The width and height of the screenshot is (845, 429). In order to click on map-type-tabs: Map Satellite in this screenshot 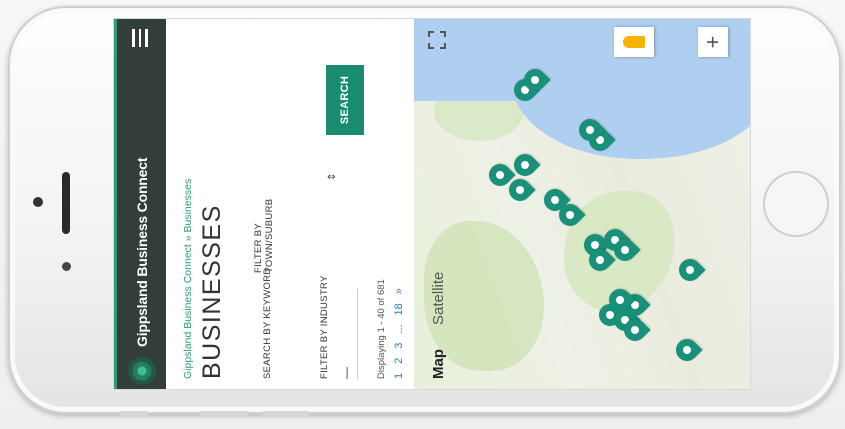, I will do `click(438, 204)`.